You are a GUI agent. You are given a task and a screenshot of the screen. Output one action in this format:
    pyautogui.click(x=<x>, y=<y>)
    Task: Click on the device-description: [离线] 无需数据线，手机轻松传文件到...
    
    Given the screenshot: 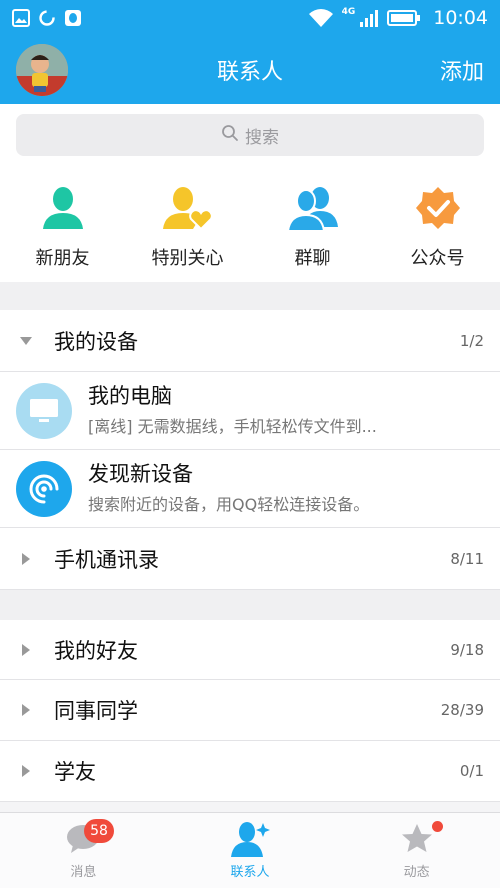 What is the action you would take?
    pyautogui.click(x=232, y=427)
    